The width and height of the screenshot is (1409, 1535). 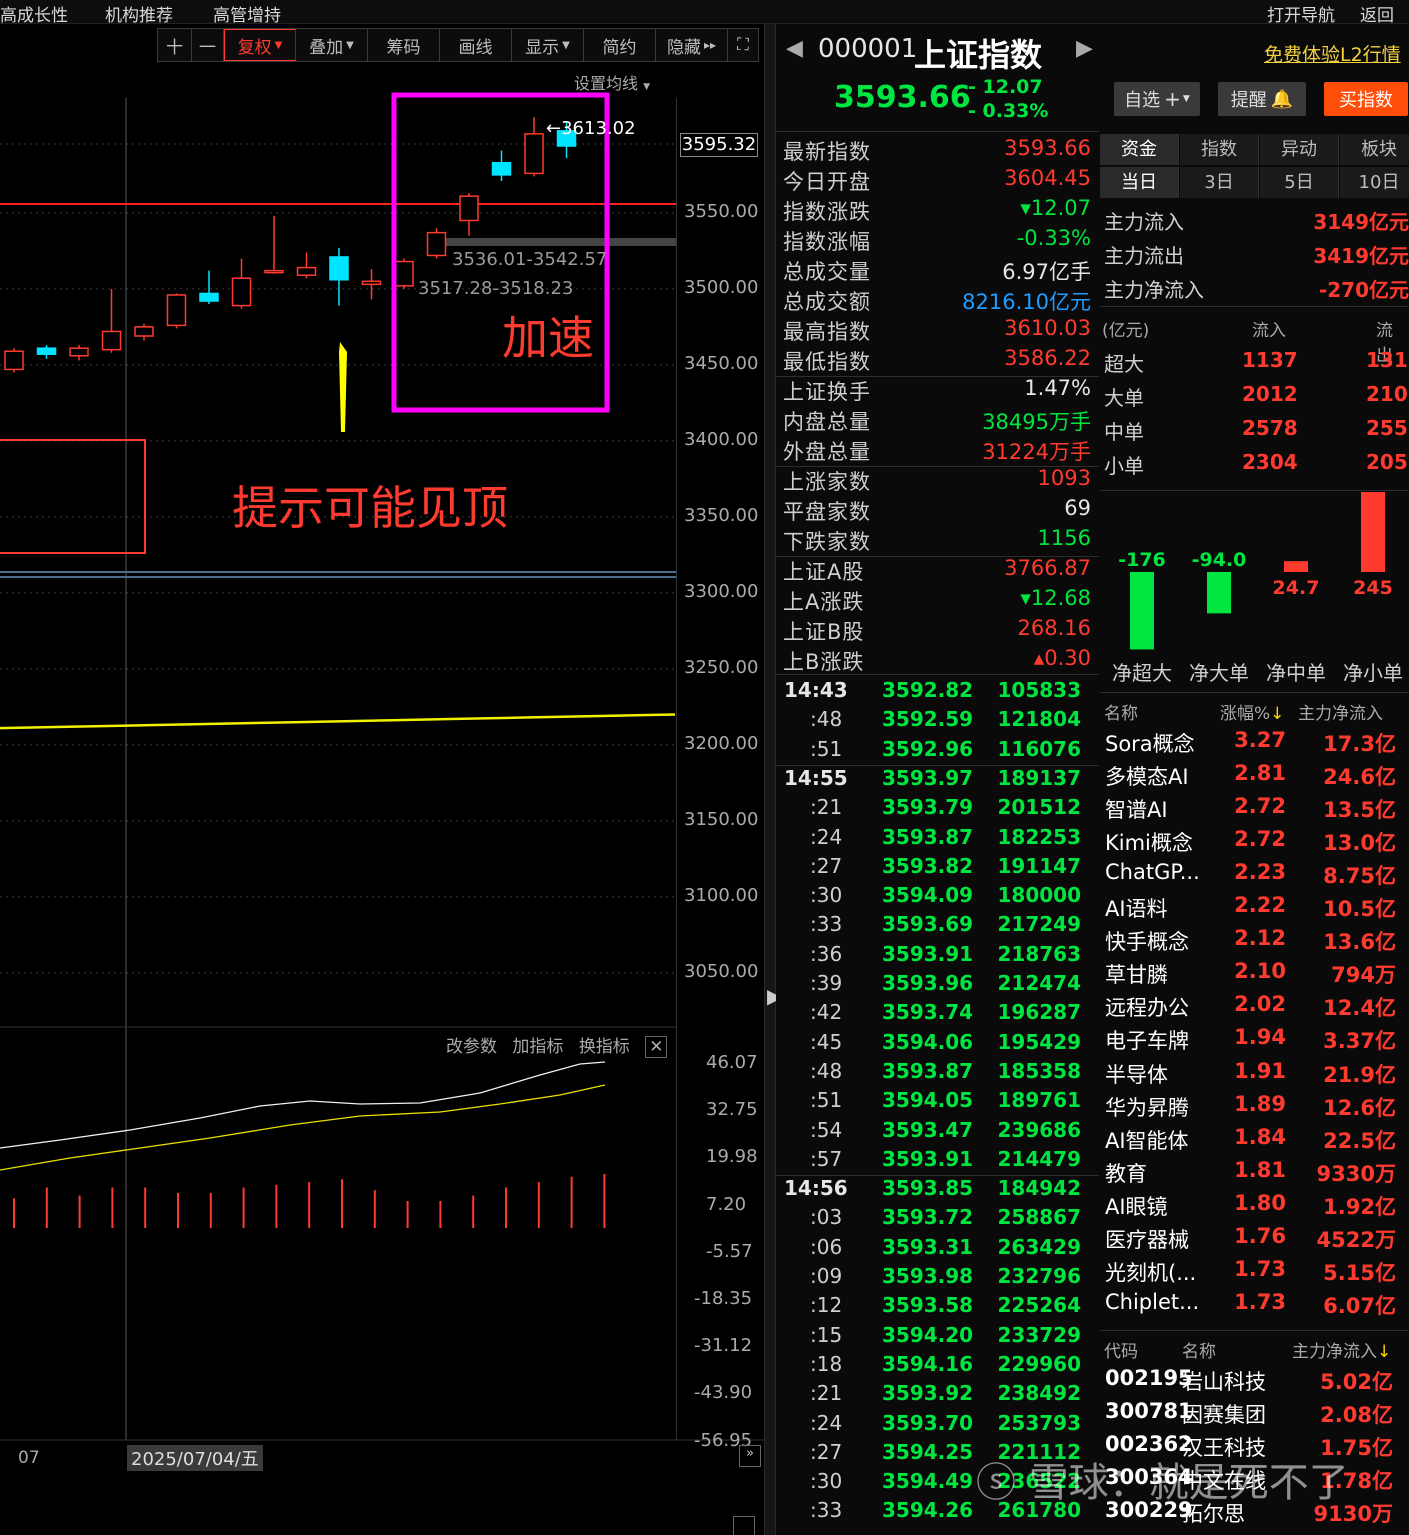 I want to click on concept-name: 医疗器械, so click(x=1147, y=1239).